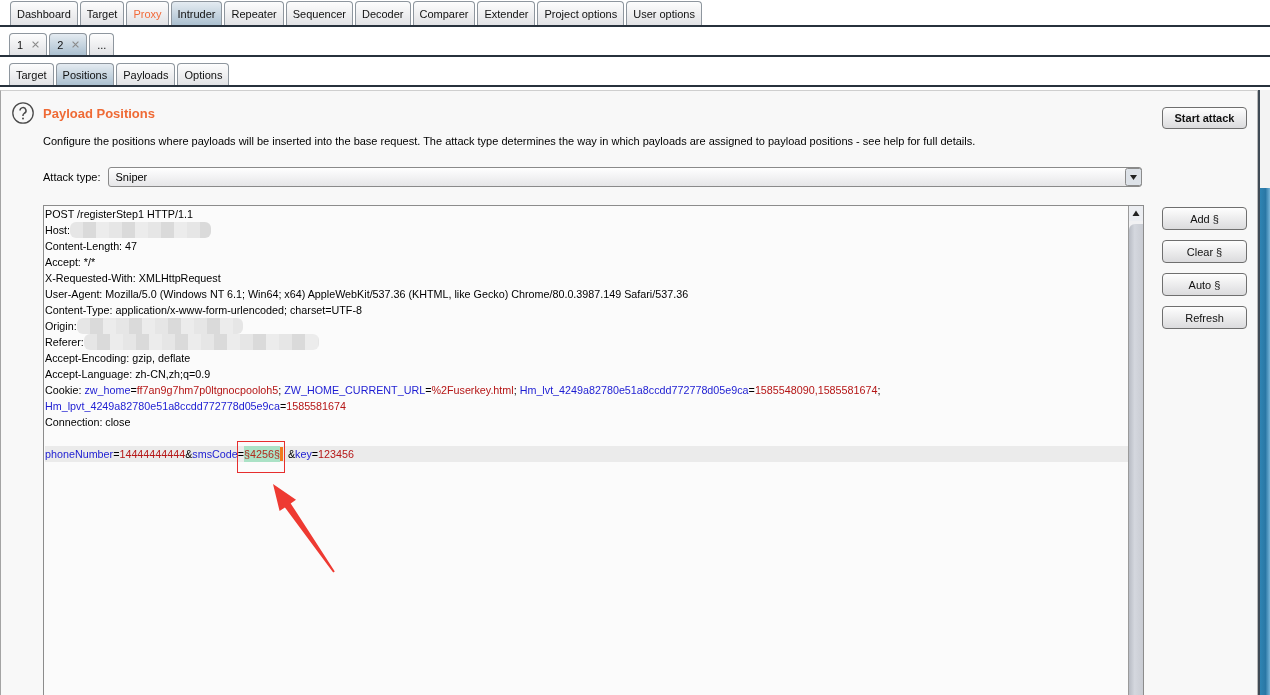 The width and height of the screenshot is (1270, 695). Describe the element at coordinates (85, 74) in the screenshot. I see `tab: Positions` at that location.